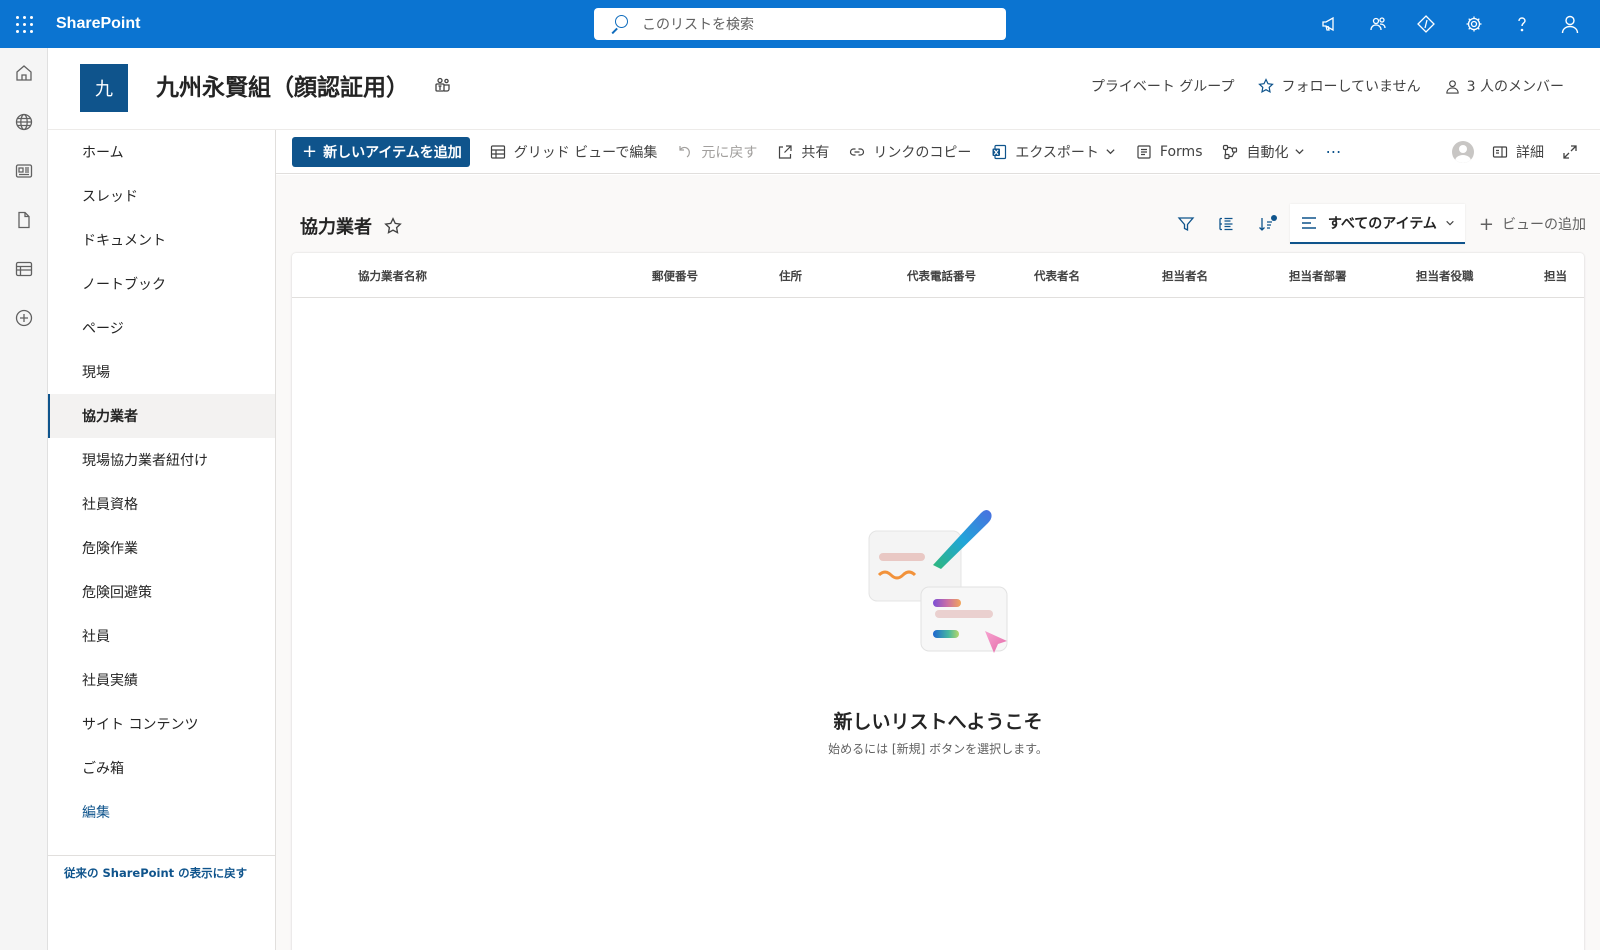 The height and width of the screenshot is (950, 1600). Describe the element at coordinates (161, 504) in the screenshot. I see `nav-item-employee-qualifications: 社員資格` at that location.